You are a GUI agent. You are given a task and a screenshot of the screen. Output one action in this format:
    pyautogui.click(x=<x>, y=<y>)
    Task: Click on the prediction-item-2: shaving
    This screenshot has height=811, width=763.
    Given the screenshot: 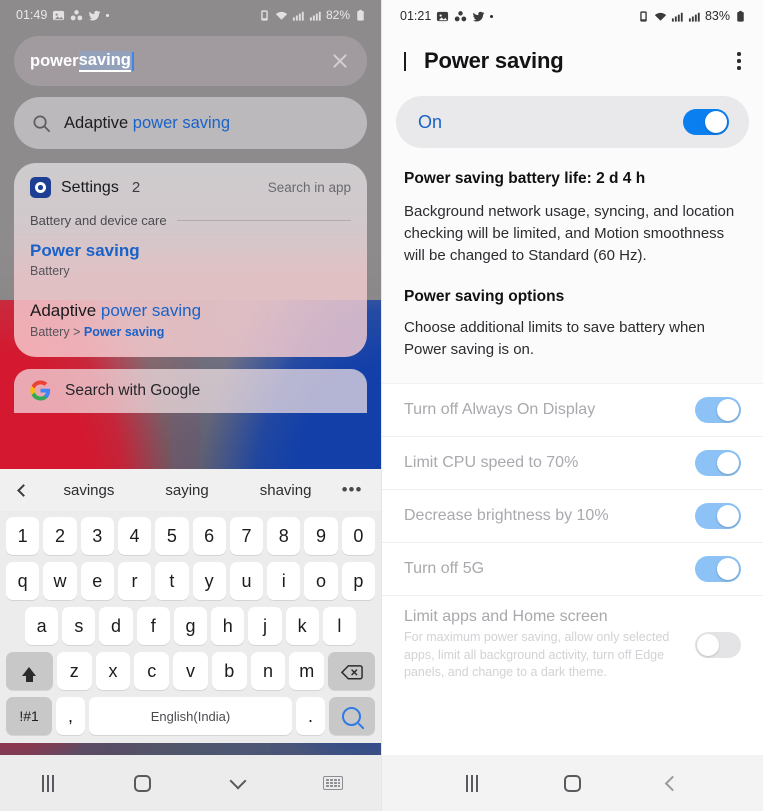 What is the action you would take?
    pyautogui.click(x=286, y=490)
    